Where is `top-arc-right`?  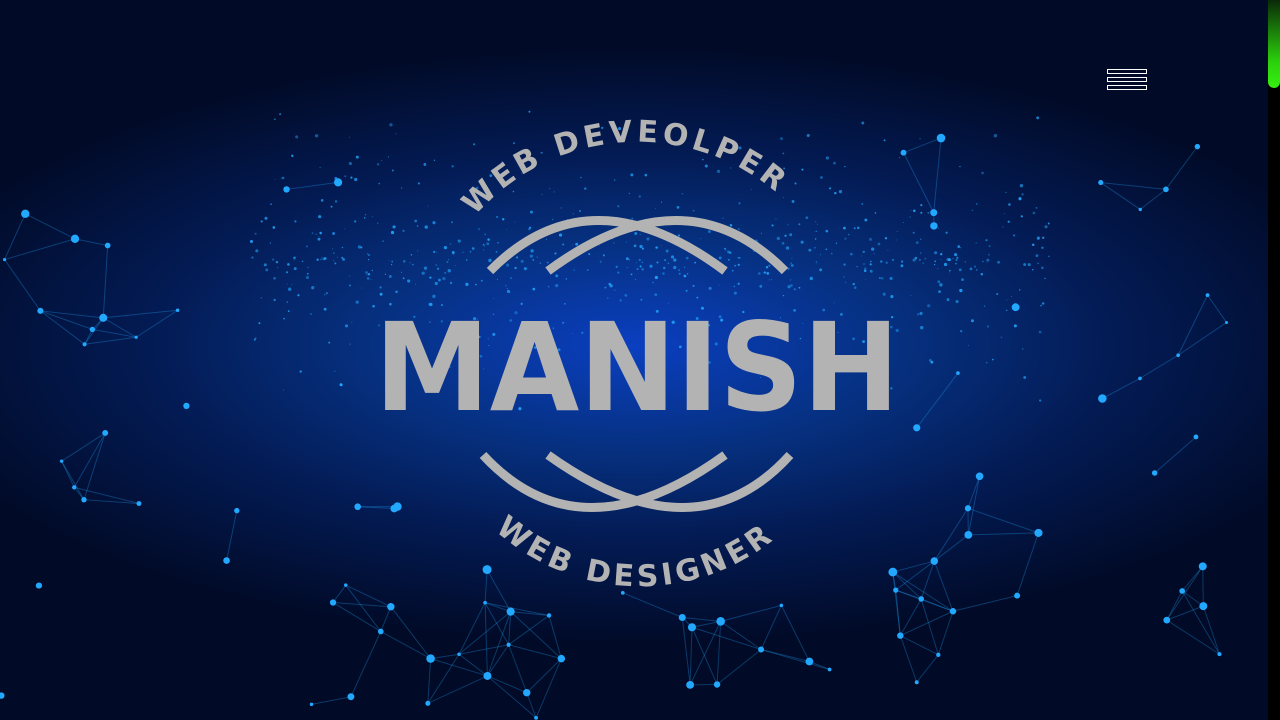 top-arc-right is located at coordinates (667, 245).